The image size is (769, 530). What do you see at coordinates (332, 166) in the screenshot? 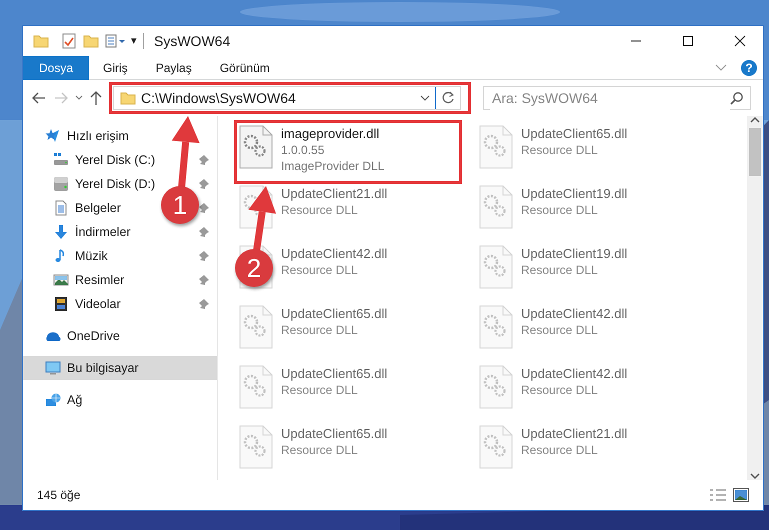
I see `file-detail: ImageProvider DLL` at bounding box center [332, 166].